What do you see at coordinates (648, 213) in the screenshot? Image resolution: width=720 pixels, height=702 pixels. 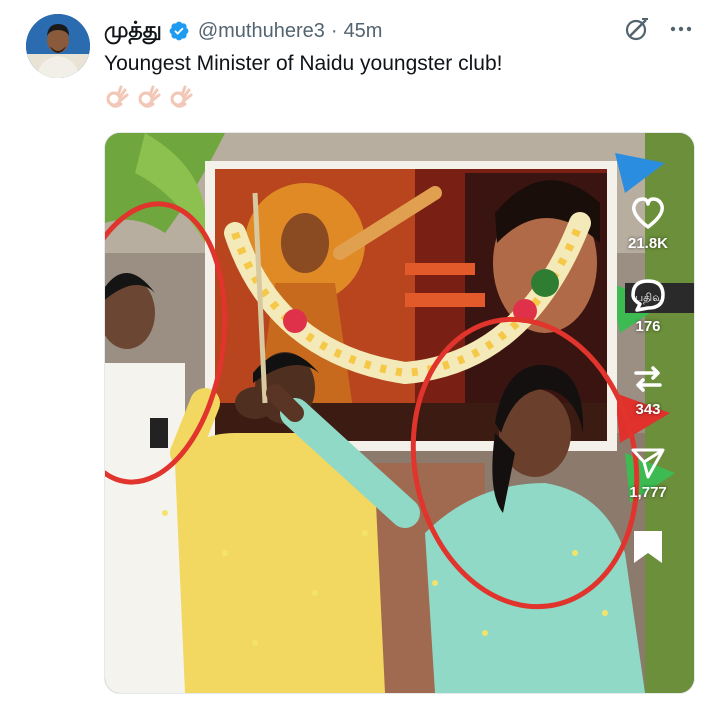 I see `heart-icon` at bounding box center [648, 213].